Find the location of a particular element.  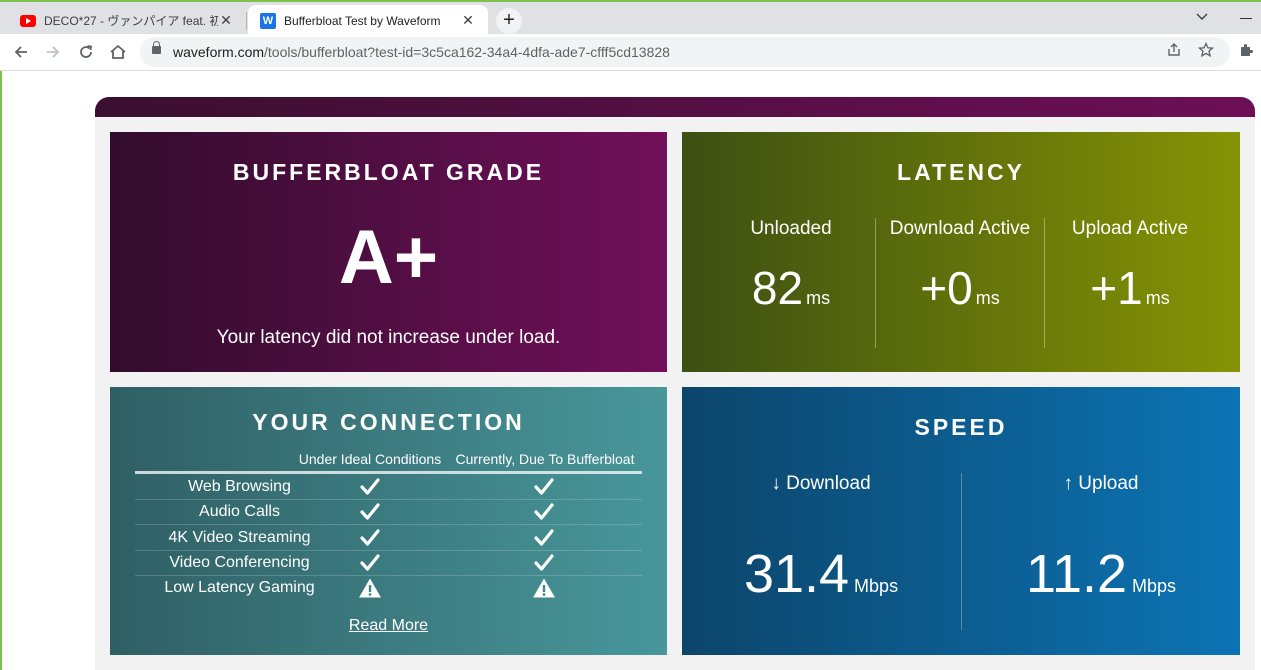

tab-title: Bufferbloat Test by Waveform is located at coordinates (362, 20).